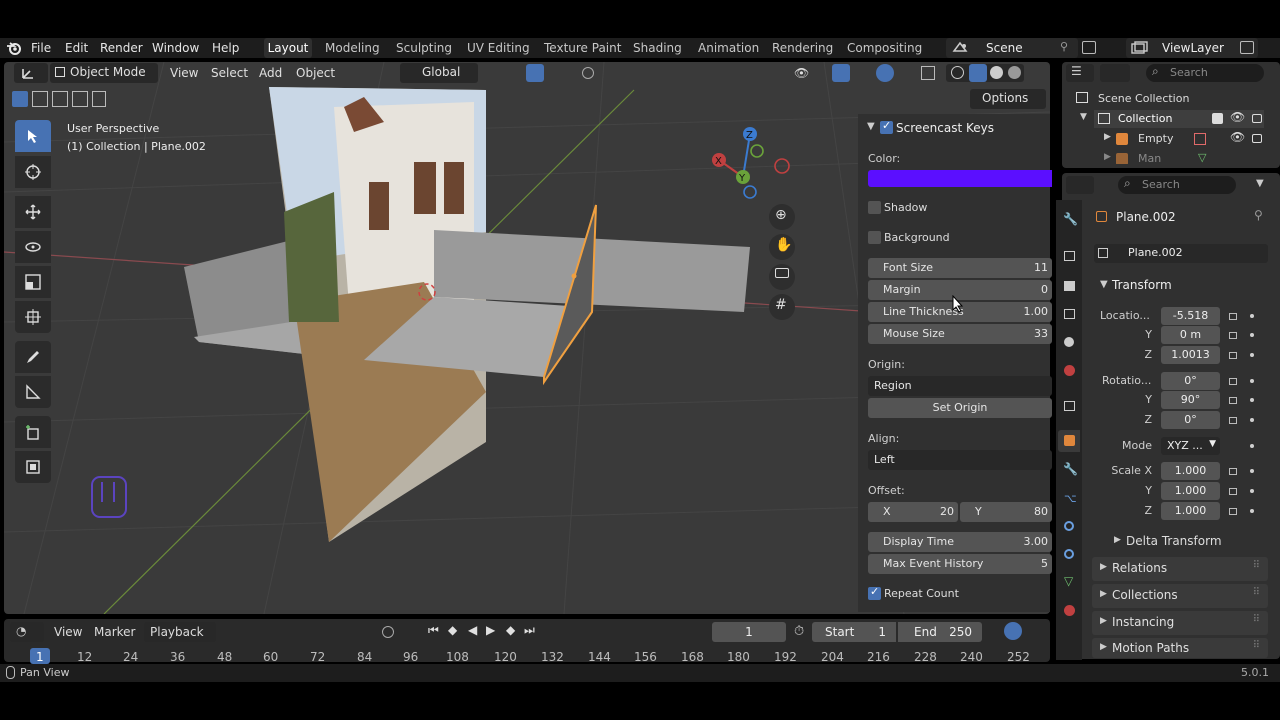 The height and width of the screenshot is (720, 1280). Describe the element at coordinates (33, 467) in the screenshot. I see `tool-add-extra` at that location.